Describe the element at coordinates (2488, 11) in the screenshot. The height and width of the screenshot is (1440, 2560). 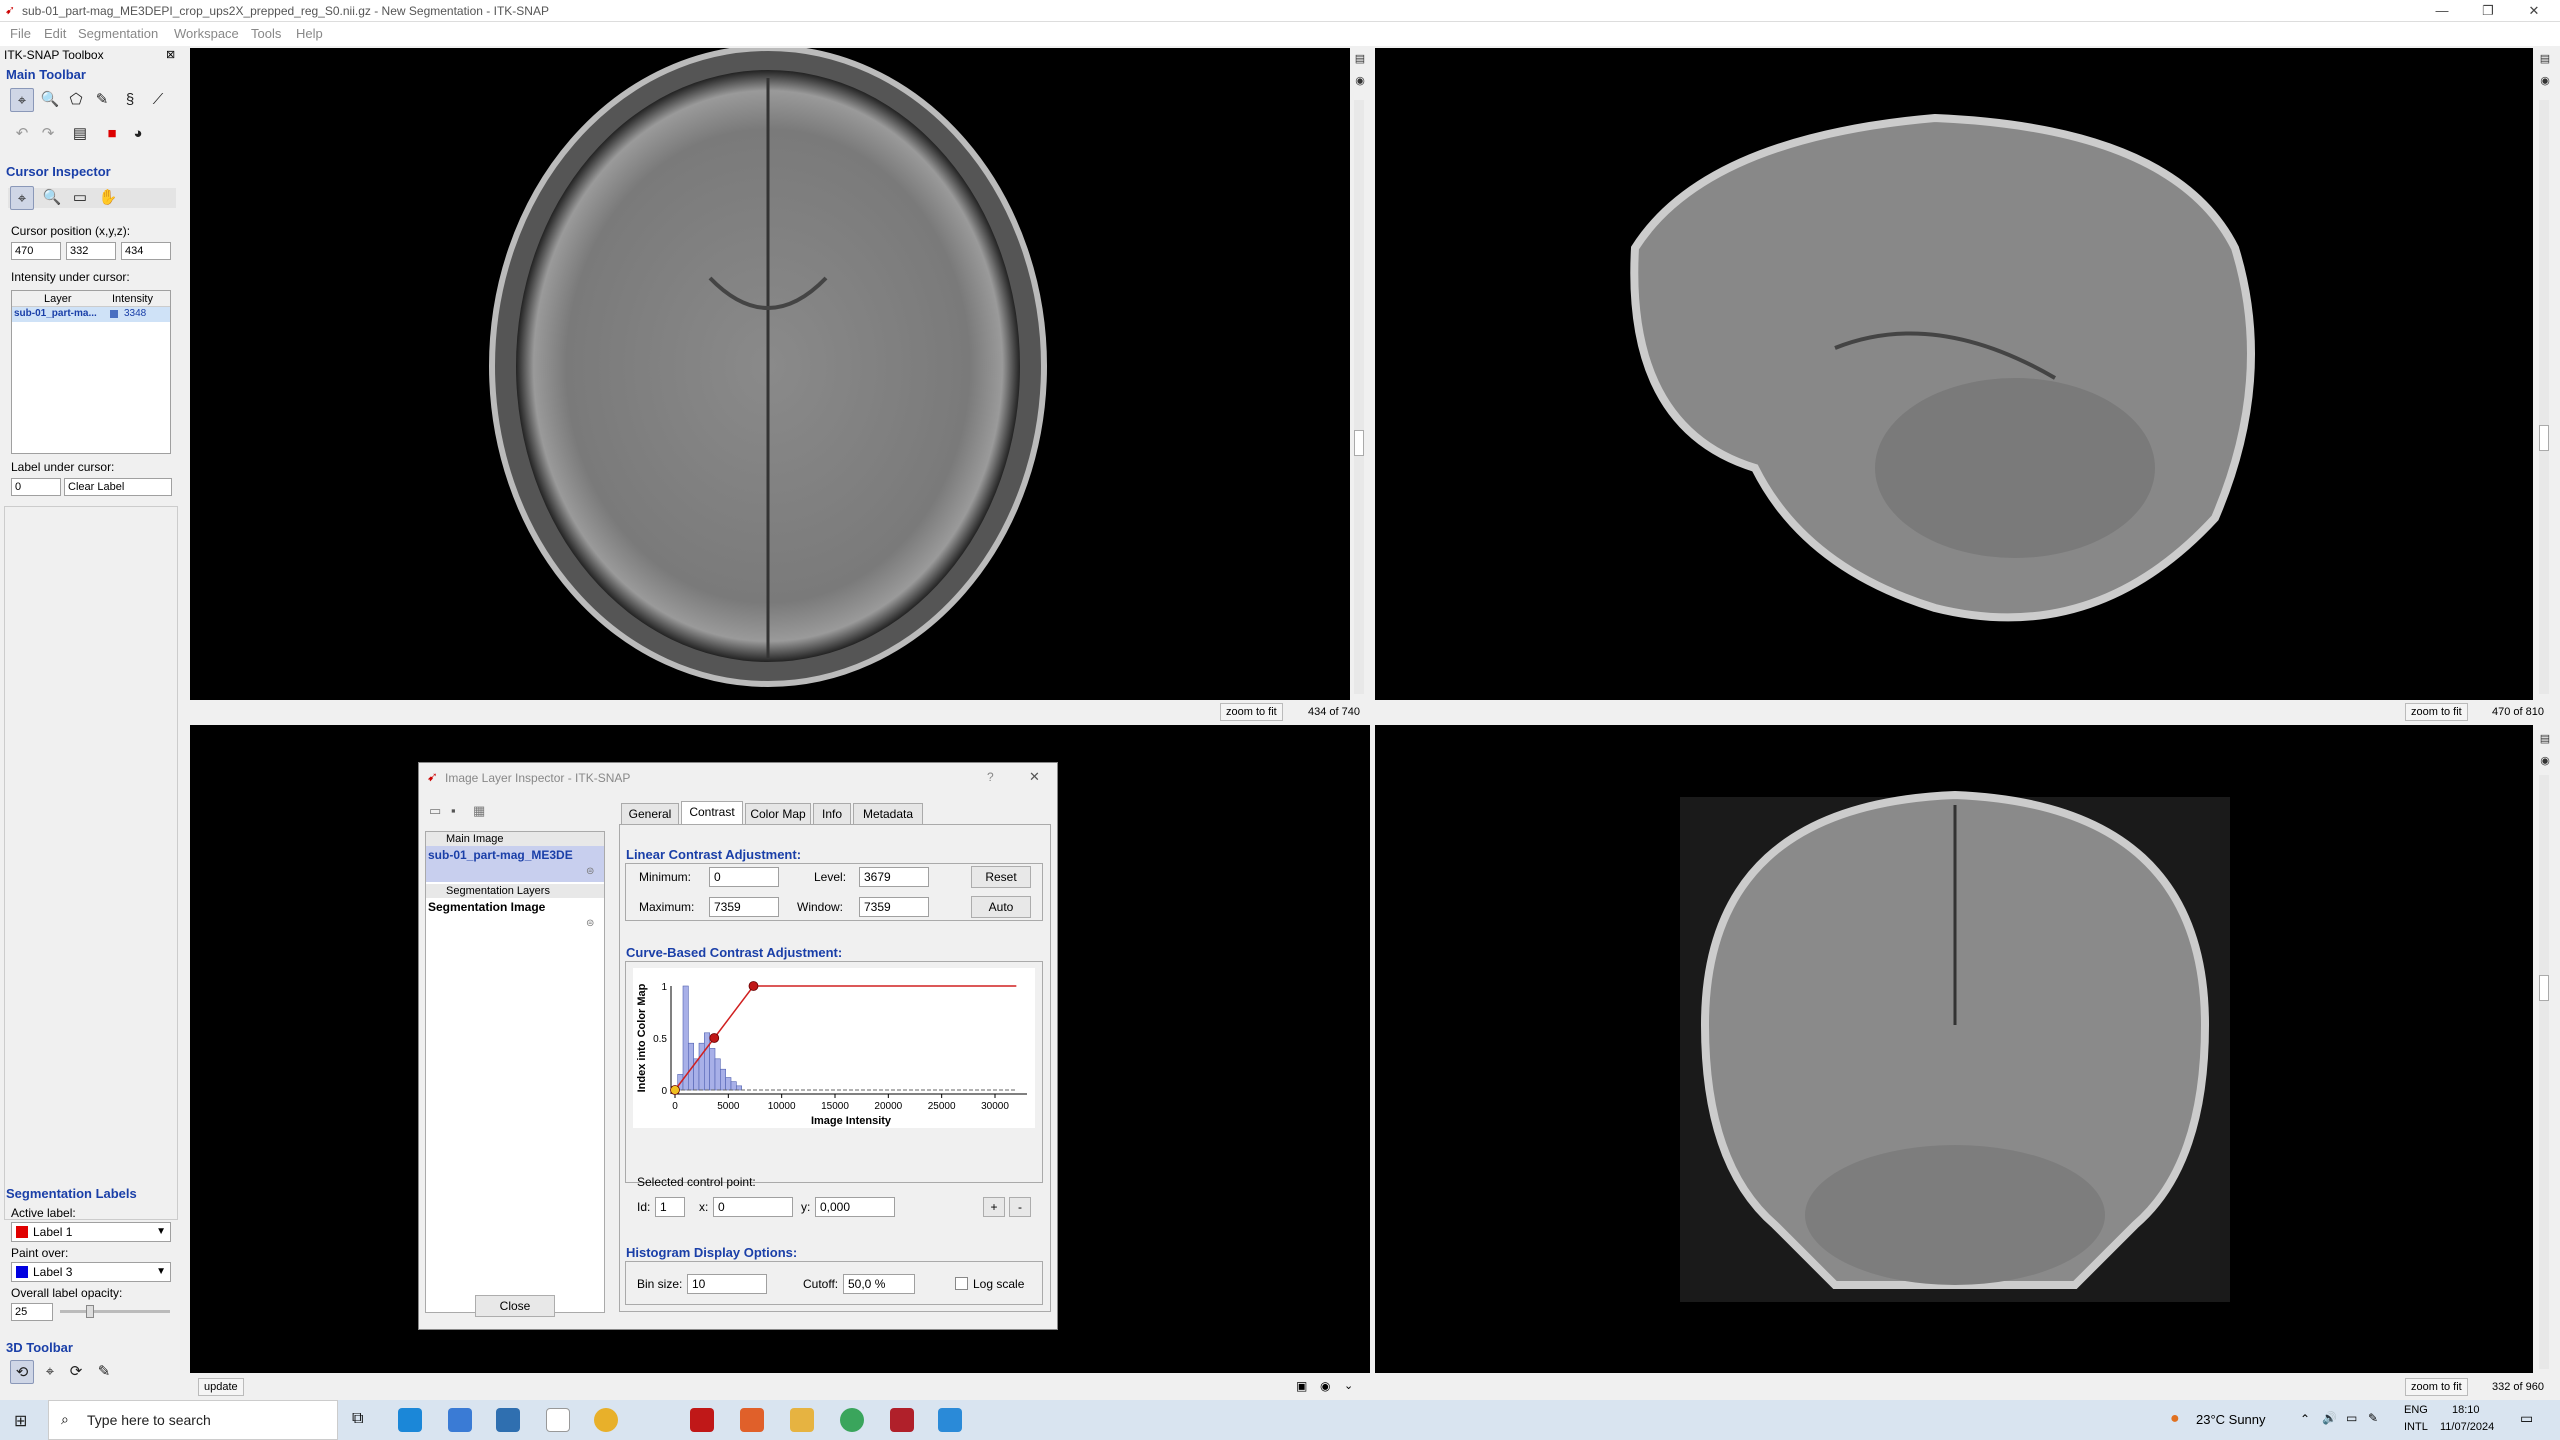
I see `maximize-icon: ❐` at that location.